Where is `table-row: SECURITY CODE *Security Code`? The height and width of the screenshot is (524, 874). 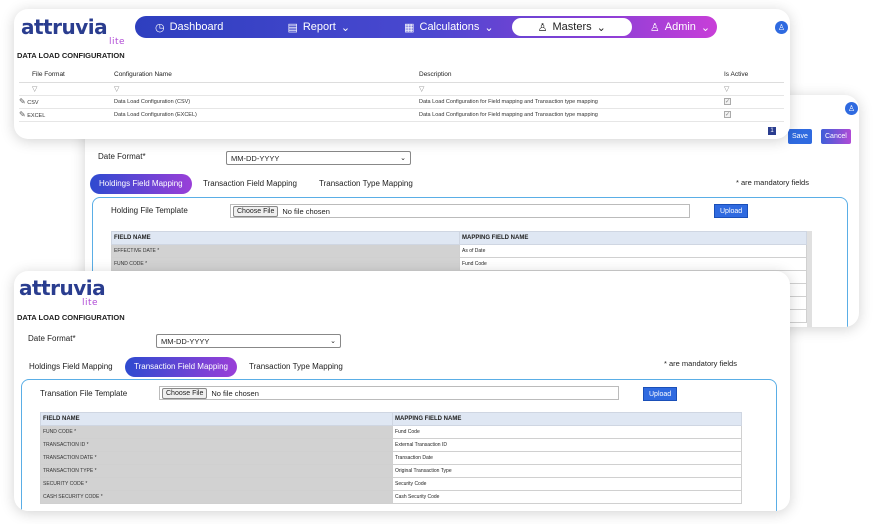
table-row: SECURITY CODE *Security Code is located at coordinates (391, 484).